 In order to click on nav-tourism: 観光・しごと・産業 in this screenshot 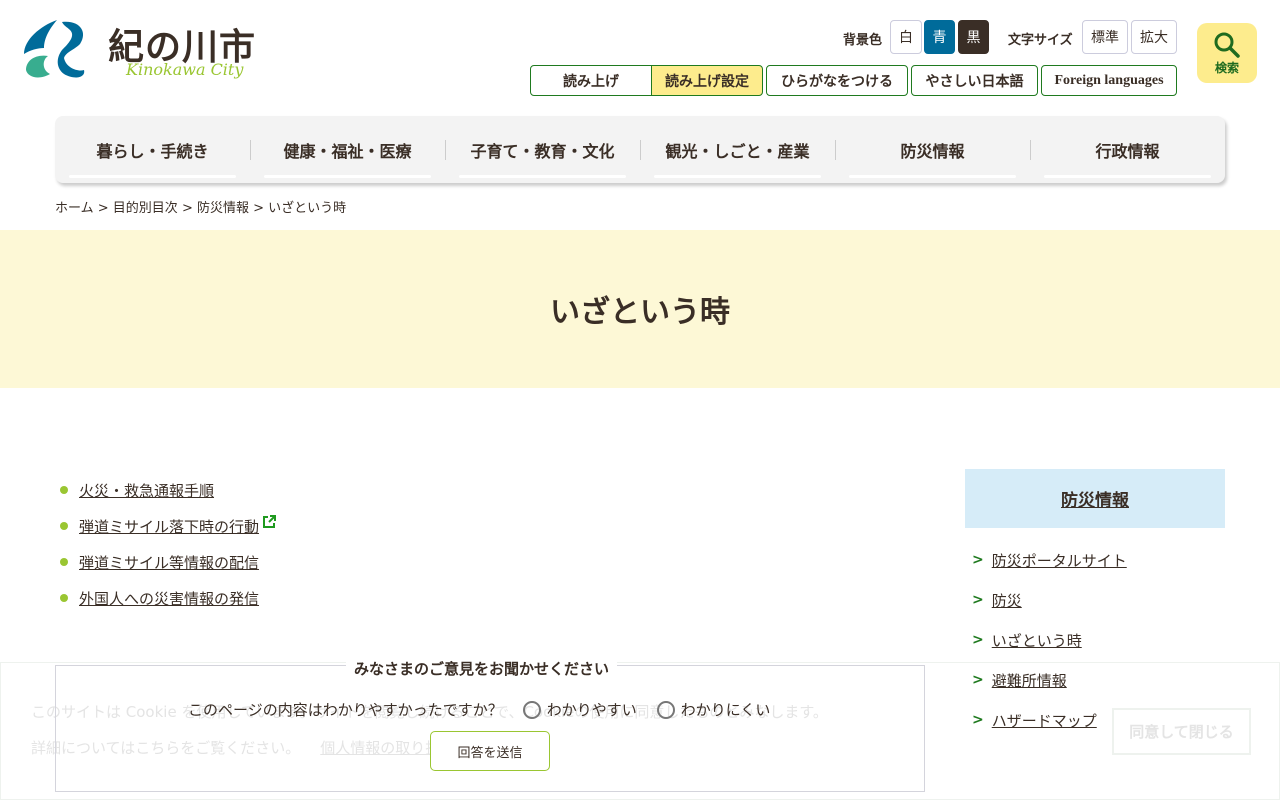, I will do `click(737, 149)`.